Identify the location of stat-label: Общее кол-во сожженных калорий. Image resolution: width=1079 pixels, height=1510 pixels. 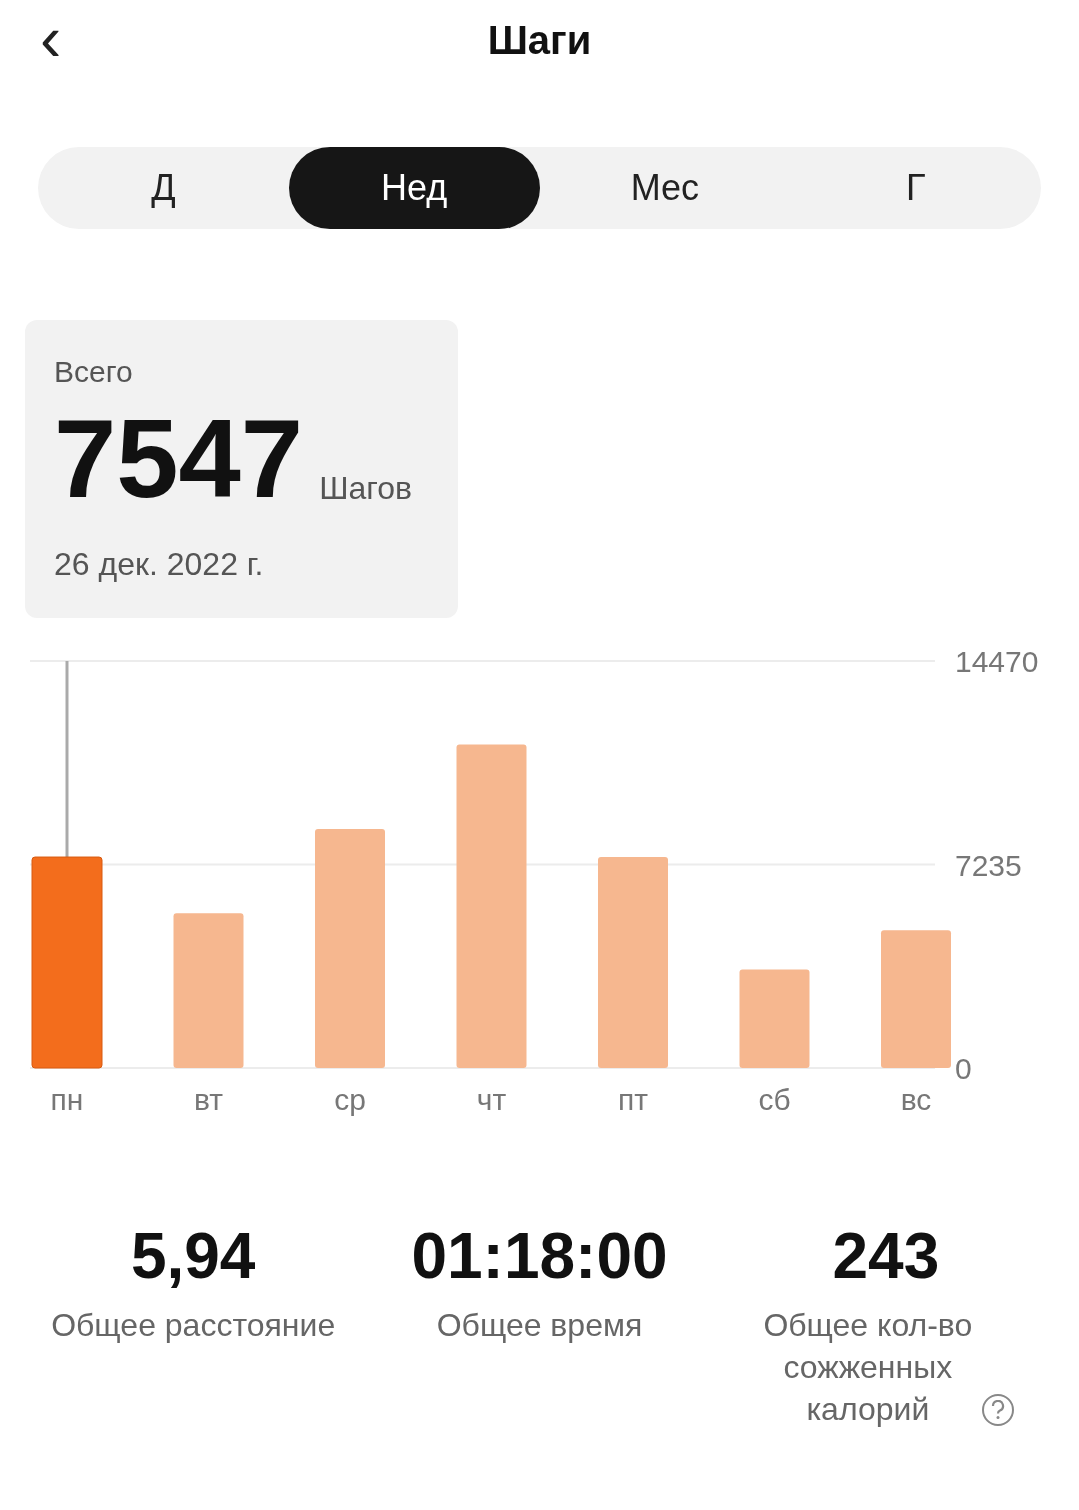
(868, 1367).